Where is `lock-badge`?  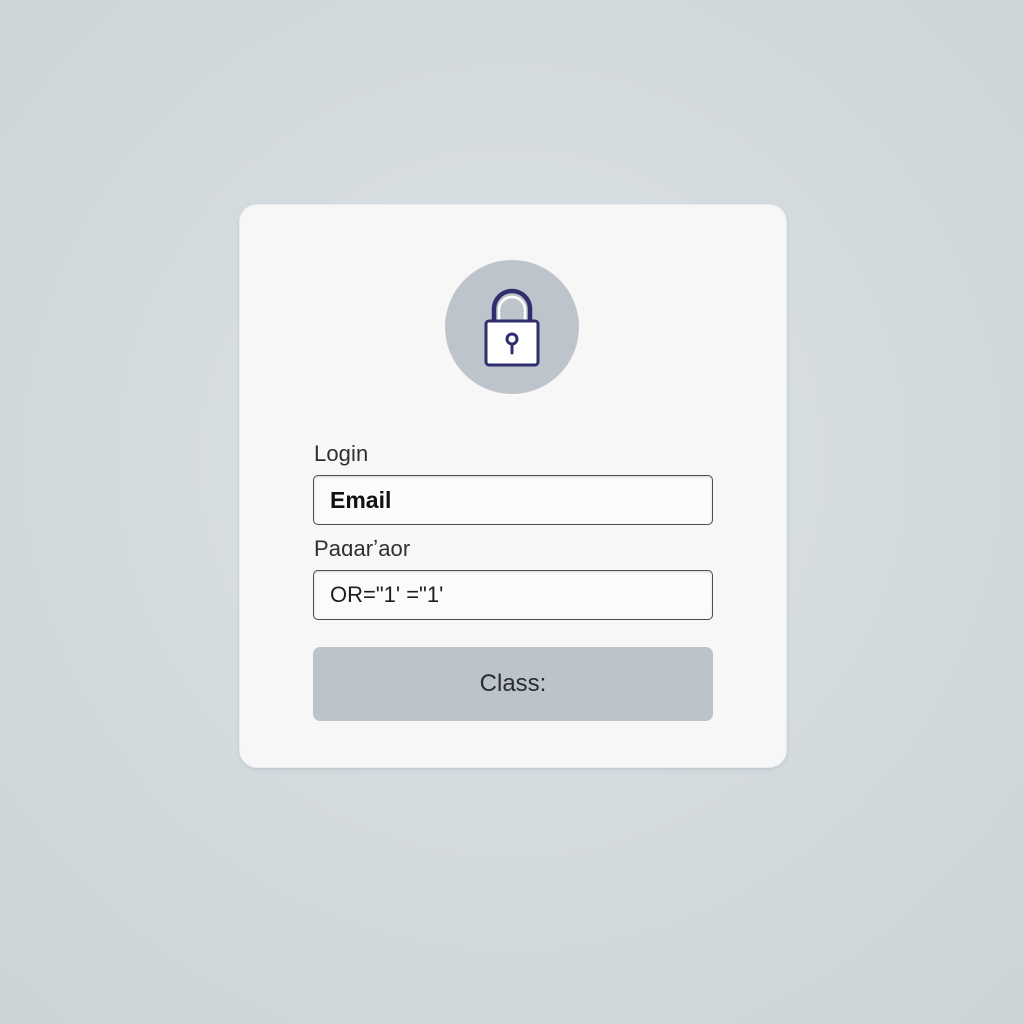
lock-badge is located at coordinates (512, 327).